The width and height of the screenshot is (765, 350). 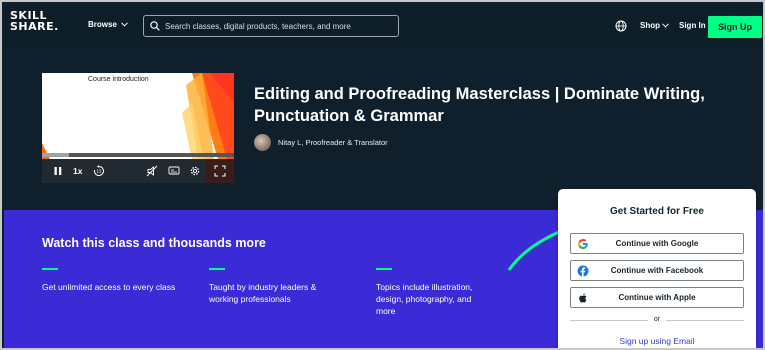 I want to click on captions-icon, so click(x=174, y=171).